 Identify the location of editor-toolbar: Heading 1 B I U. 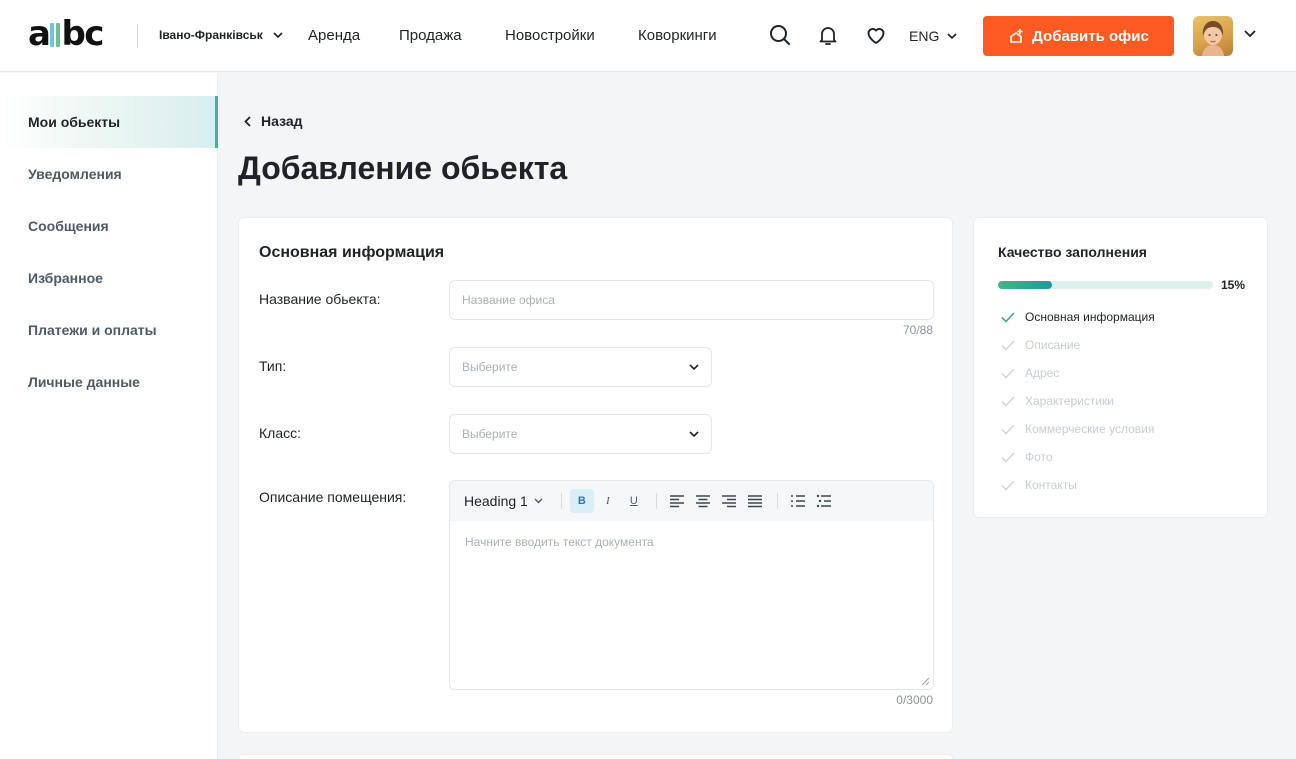
(691, 501).